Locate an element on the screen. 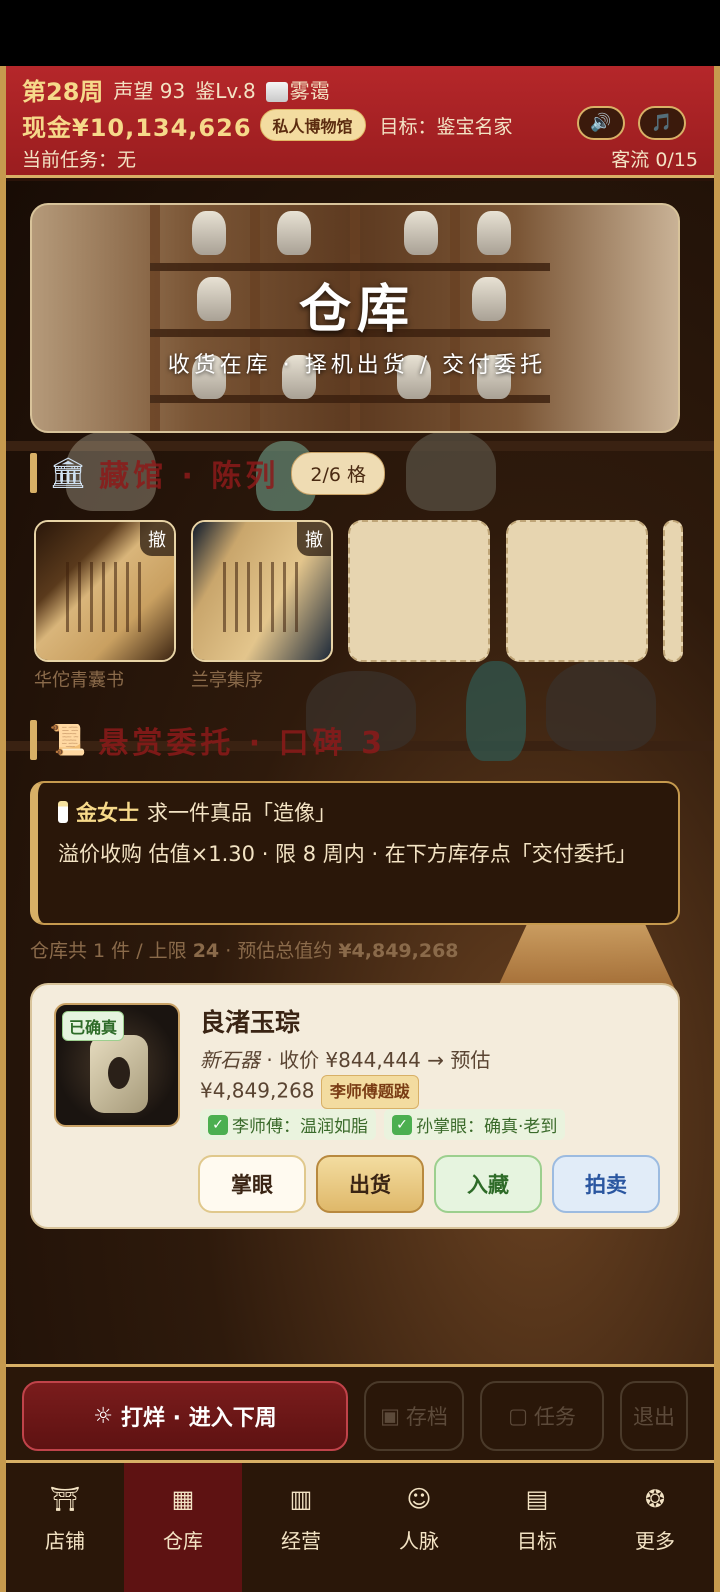  scroll-icon: 📜 is located at coordinates (68, 740).